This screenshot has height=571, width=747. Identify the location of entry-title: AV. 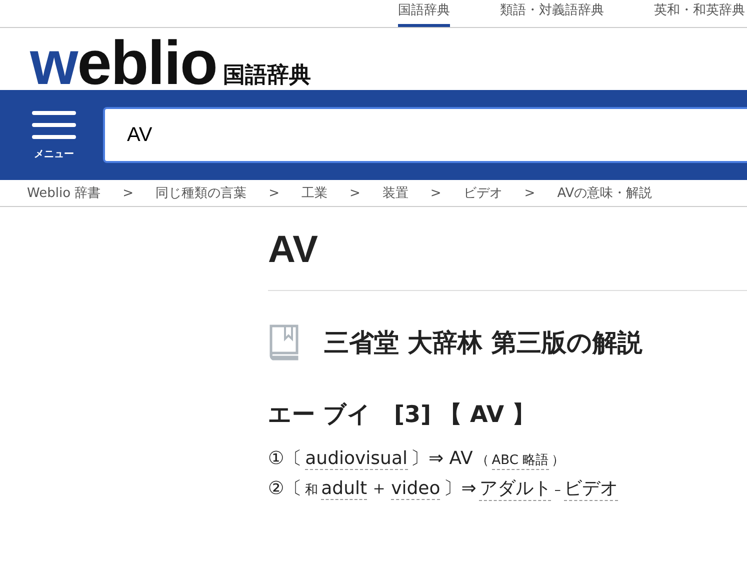
(507, 249).